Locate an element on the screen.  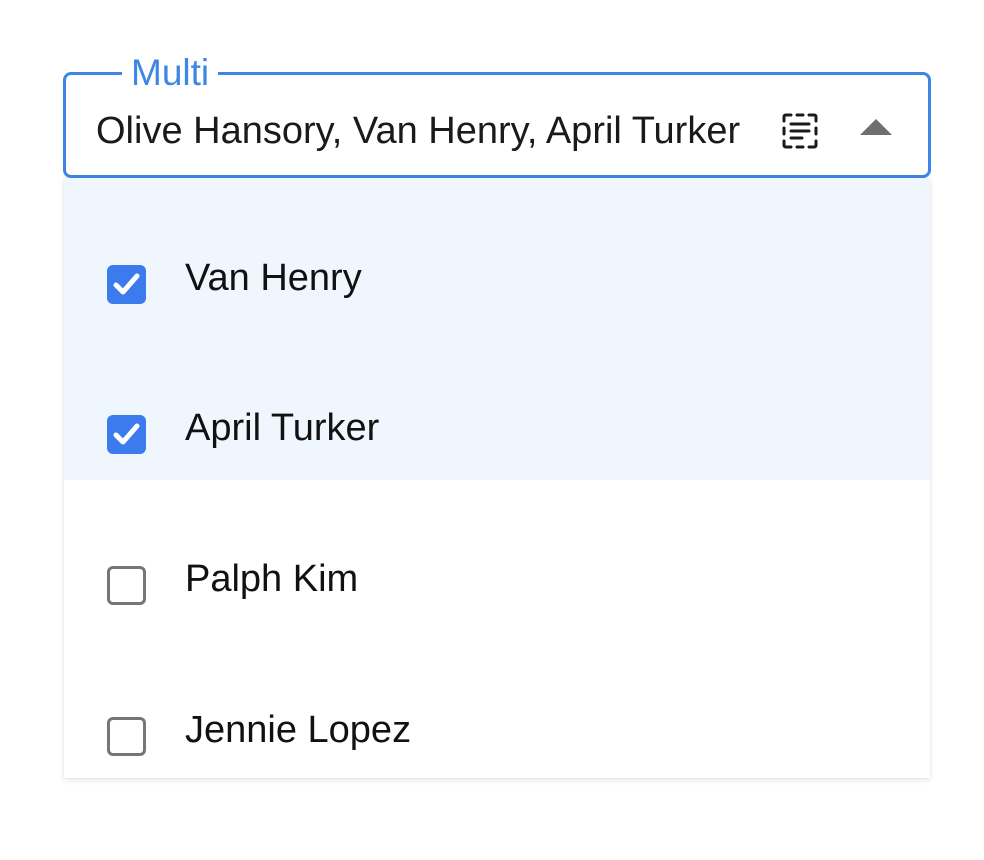
selected-values: Olive Hansory, Van Henry, April Turker is located at coordinates (428, 131).